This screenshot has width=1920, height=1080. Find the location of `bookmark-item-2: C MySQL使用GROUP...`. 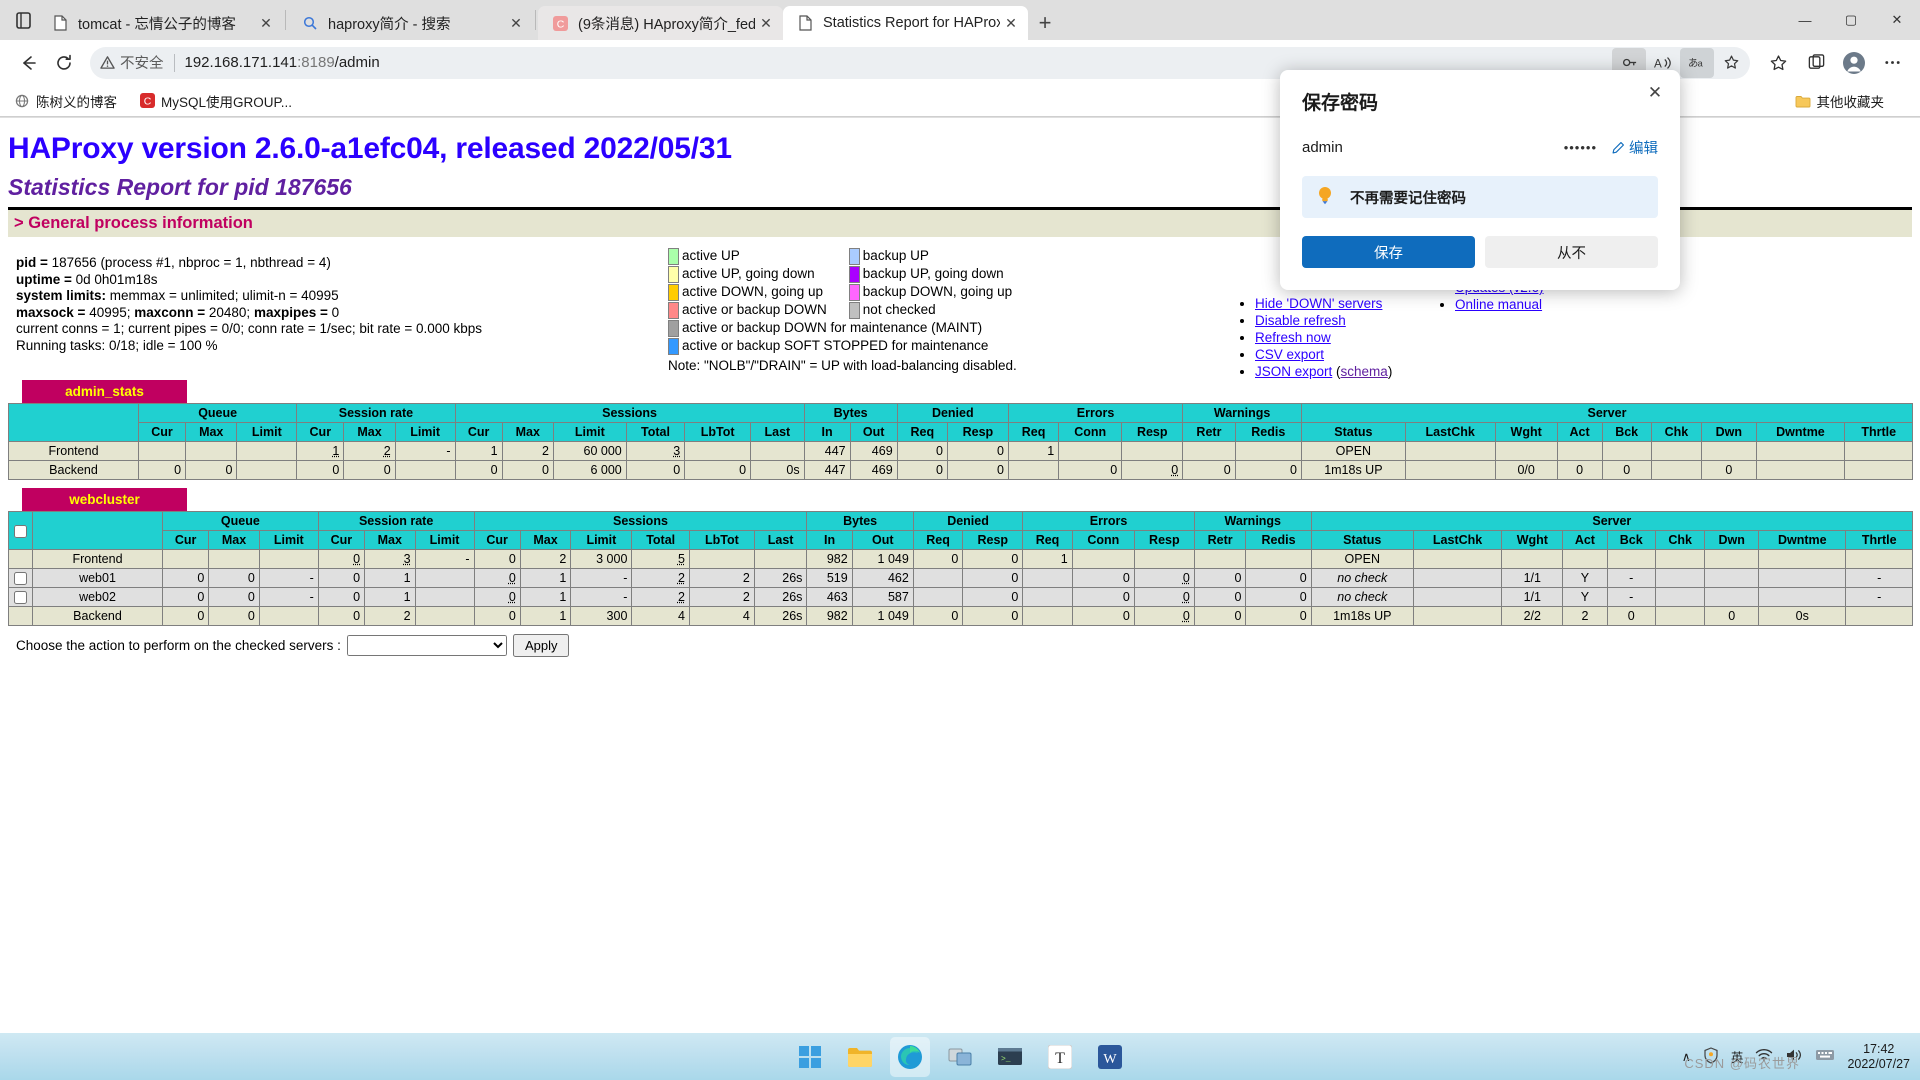

bookmark-item-2: C MySQL使用GROUP... is located at coordinates (215, 101).